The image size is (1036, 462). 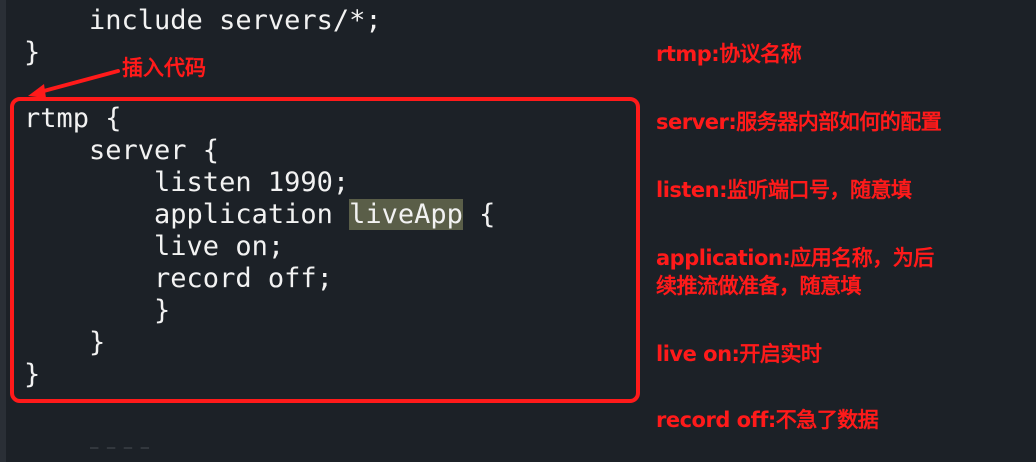 I want to click on callout-label: 插入代码, so click(x=164, y=68).